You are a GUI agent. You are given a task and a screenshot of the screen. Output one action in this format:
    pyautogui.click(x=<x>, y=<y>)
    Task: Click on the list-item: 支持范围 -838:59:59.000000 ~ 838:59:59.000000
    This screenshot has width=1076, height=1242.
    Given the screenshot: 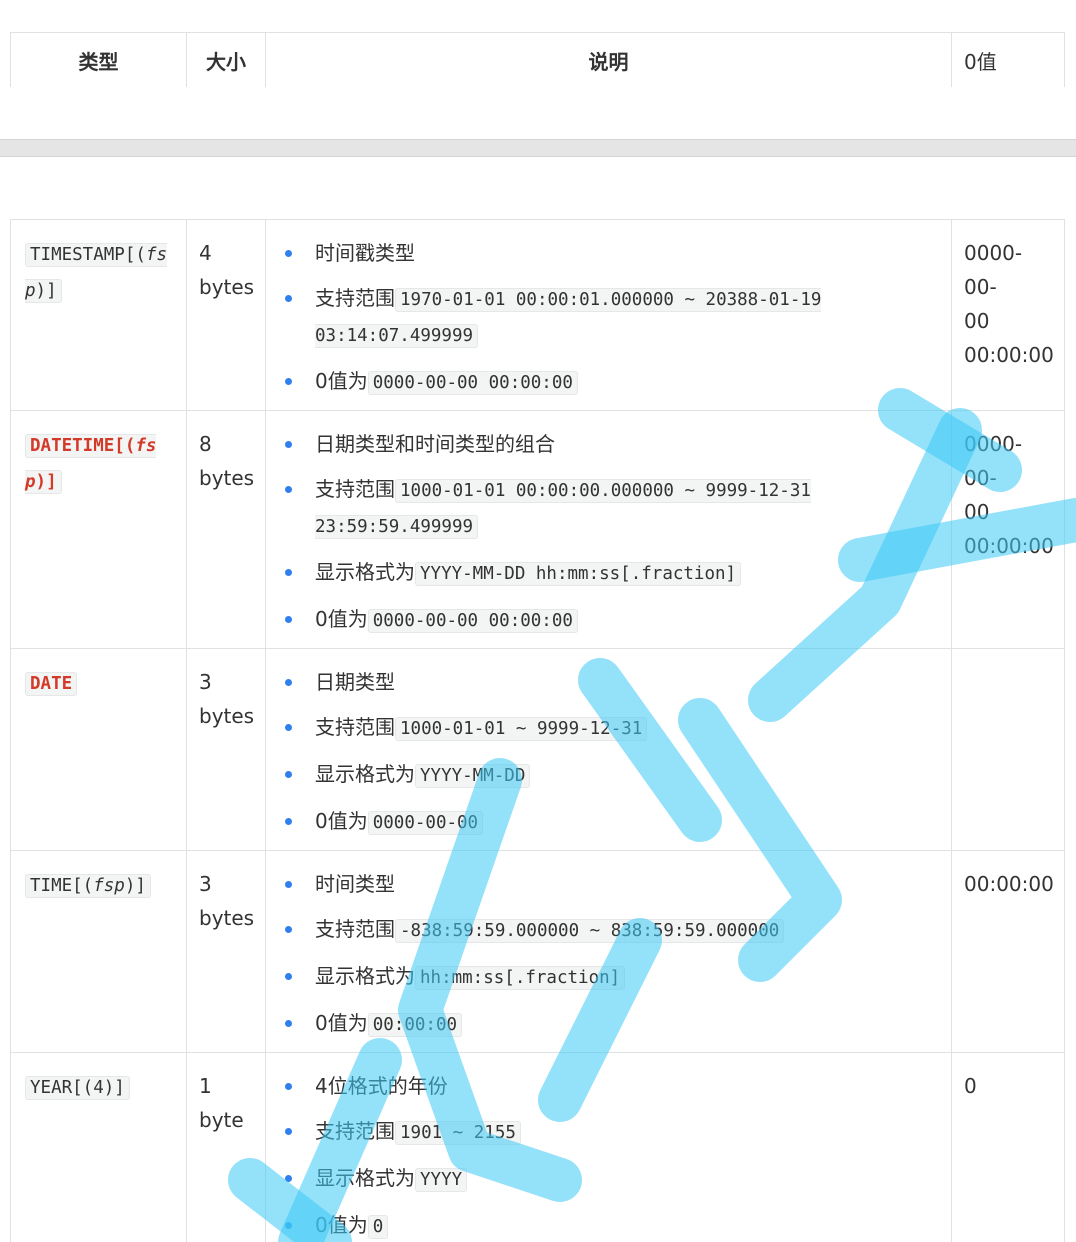 What is the action you would take?
    pyautogui.click(x=608, y=930)
    